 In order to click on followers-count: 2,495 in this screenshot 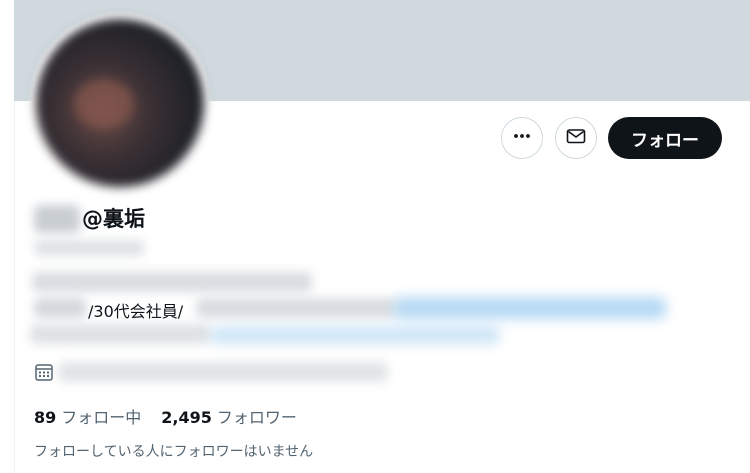, I will do `click(186, 417)`.